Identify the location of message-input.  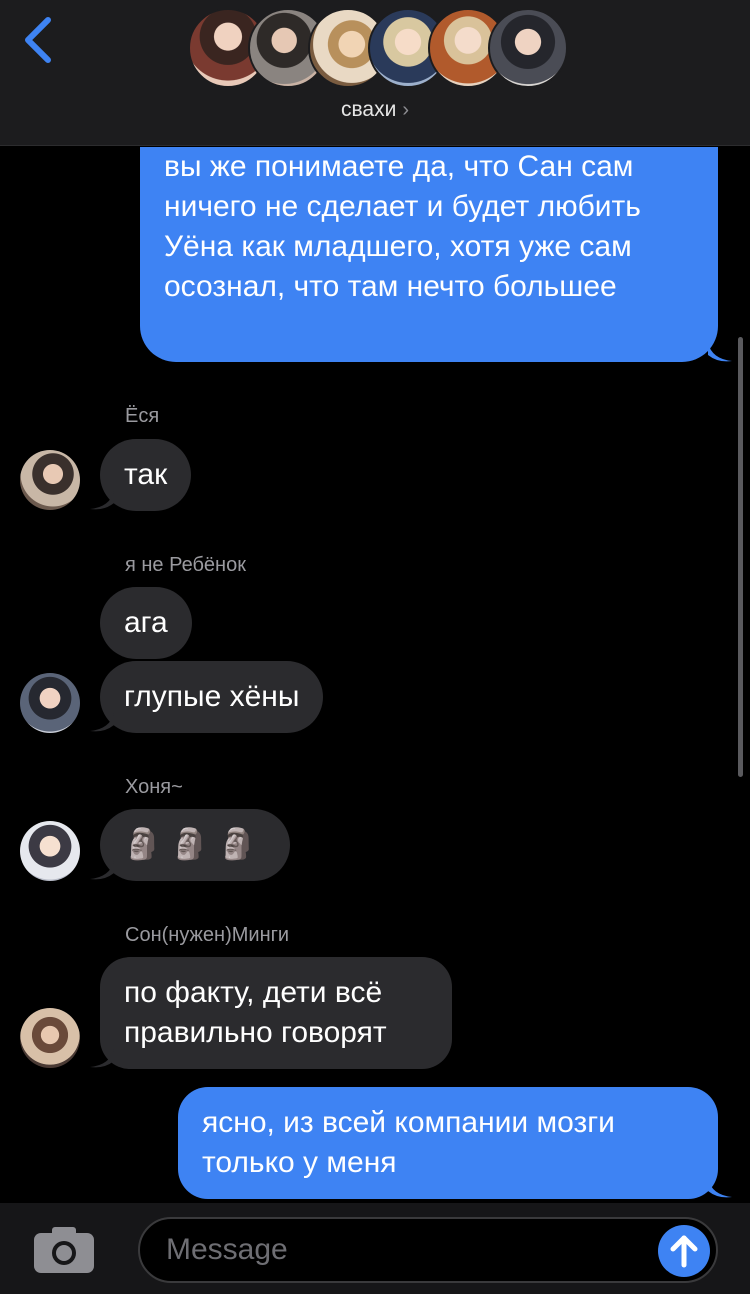
(406, 1250).